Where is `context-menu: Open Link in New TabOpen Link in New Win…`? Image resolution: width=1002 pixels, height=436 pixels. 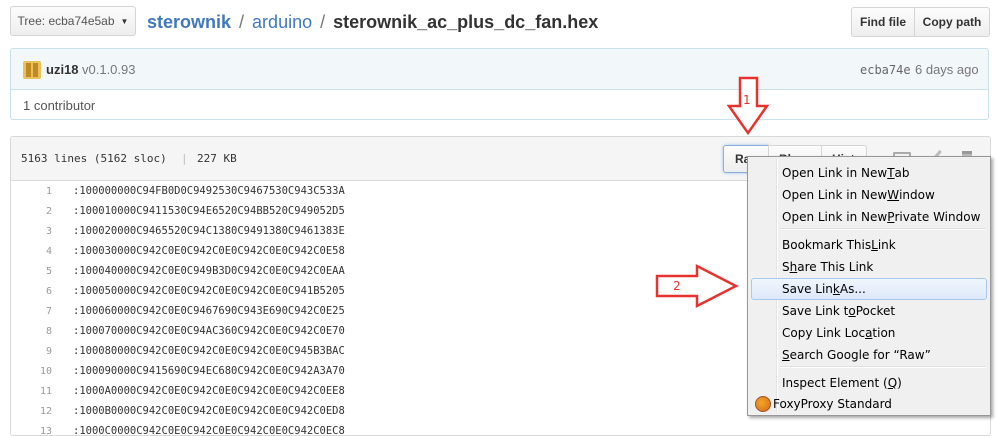 context-menu: Open Link in New TabOpen Link in New Win… is located at coordinates (869, 286).